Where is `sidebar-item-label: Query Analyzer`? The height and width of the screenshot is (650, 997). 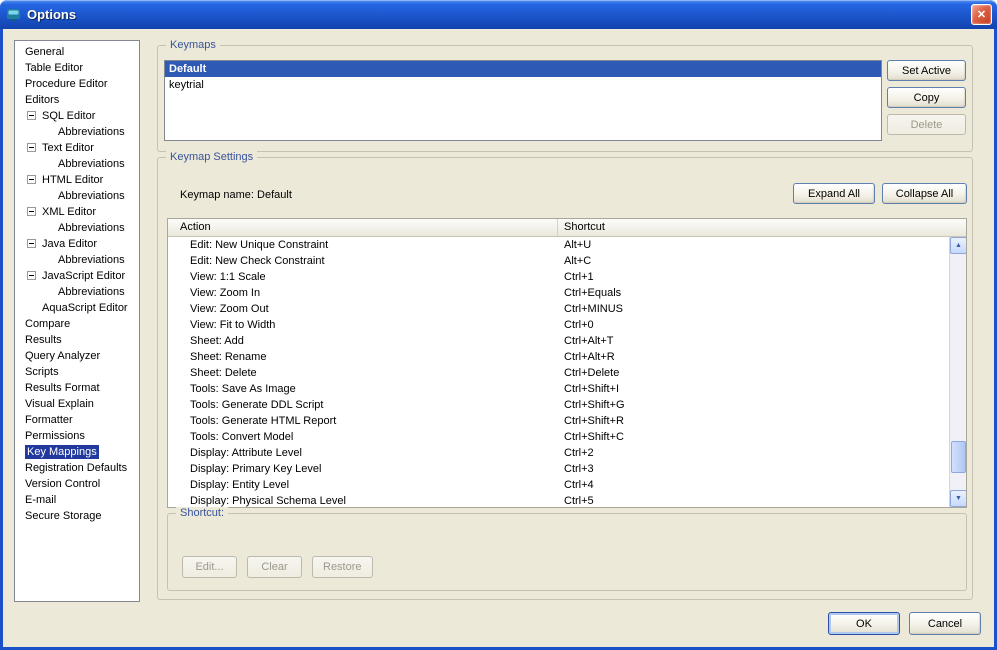 sidebar-item-label: Query Analyzer is located at coordinates (63, 356).